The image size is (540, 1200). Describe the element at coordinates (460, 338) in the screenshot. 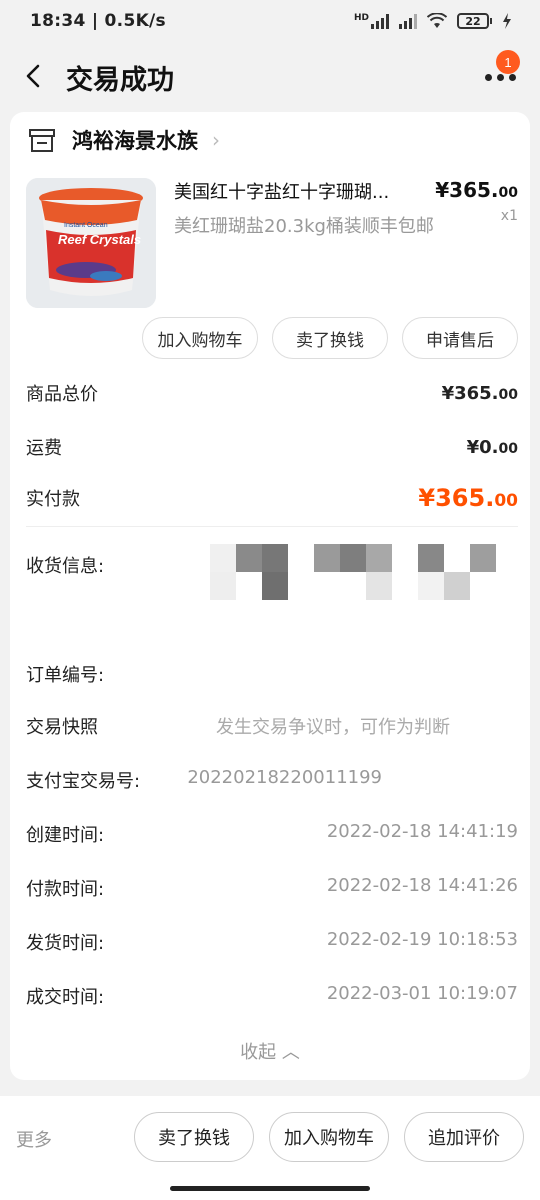

I see `after-sales-button: 申请售后` at that location.